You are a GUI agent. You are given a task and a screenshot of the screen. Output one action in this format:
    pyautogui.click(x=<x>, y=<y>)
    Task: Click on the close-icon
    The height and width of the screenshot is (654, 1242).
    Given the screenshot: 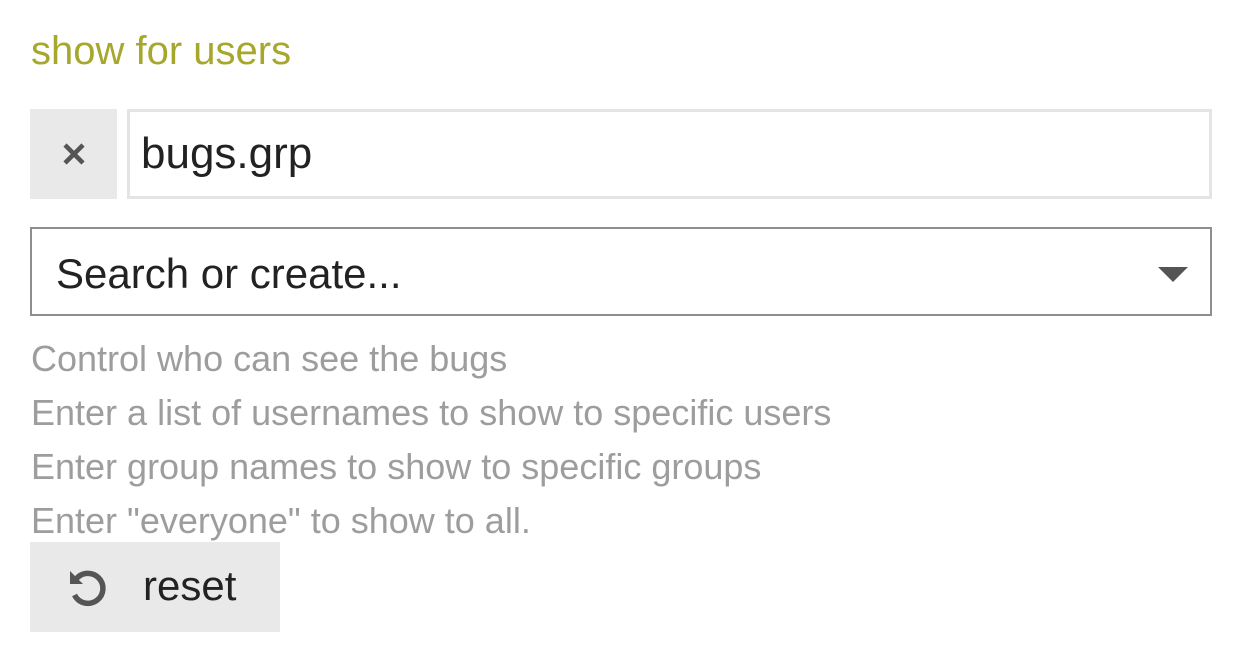 What is the action you would take?
    pyautogui.click(x=74, y=154)
    